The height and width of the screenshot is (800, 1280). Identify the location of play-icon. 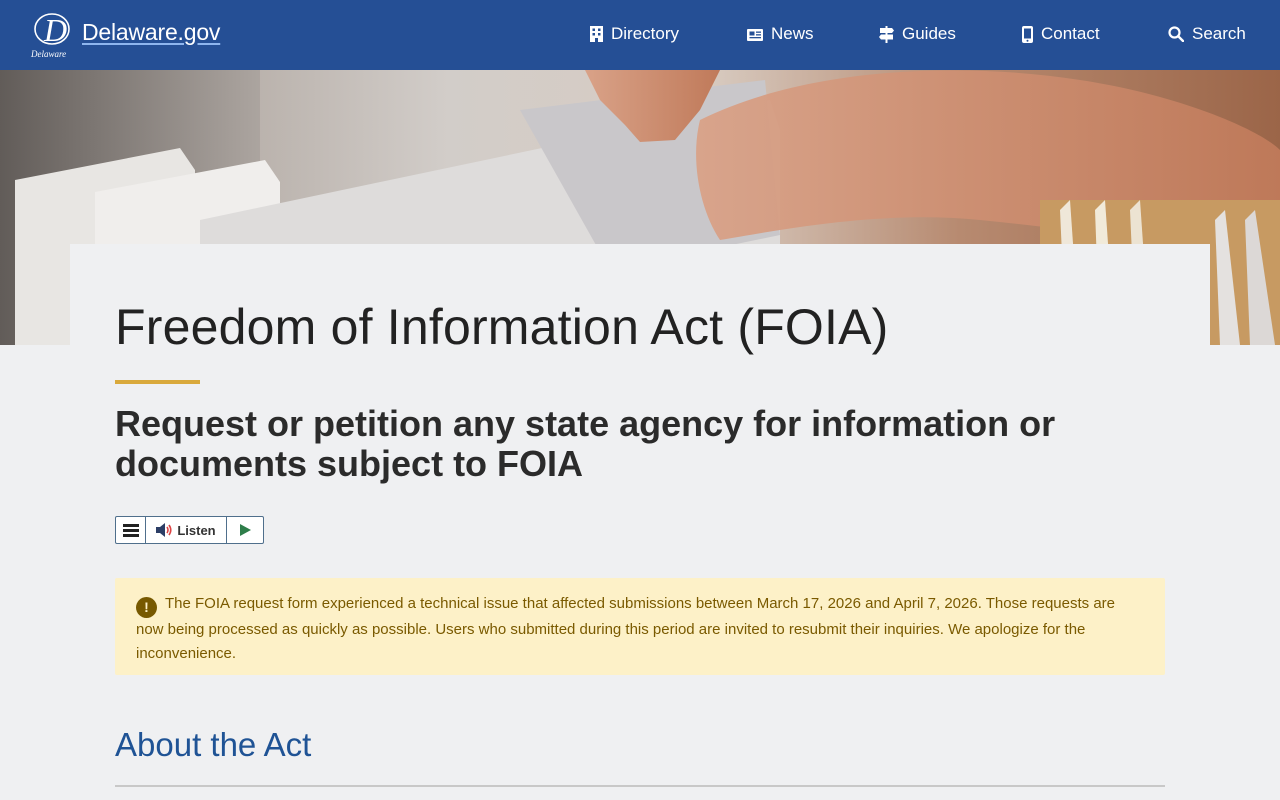
(245, 530).